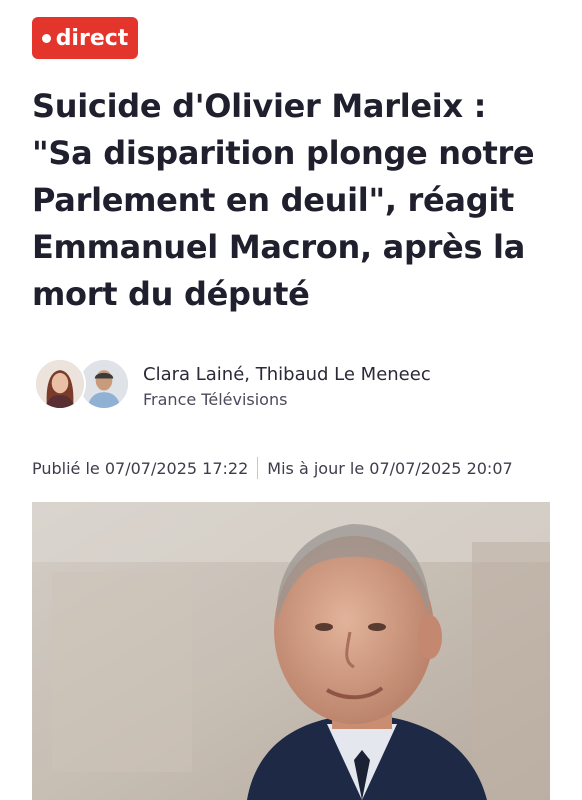  Describe the element at coordinates (46, 38) in the screenshot. I see `live-dot-icon` at that location.